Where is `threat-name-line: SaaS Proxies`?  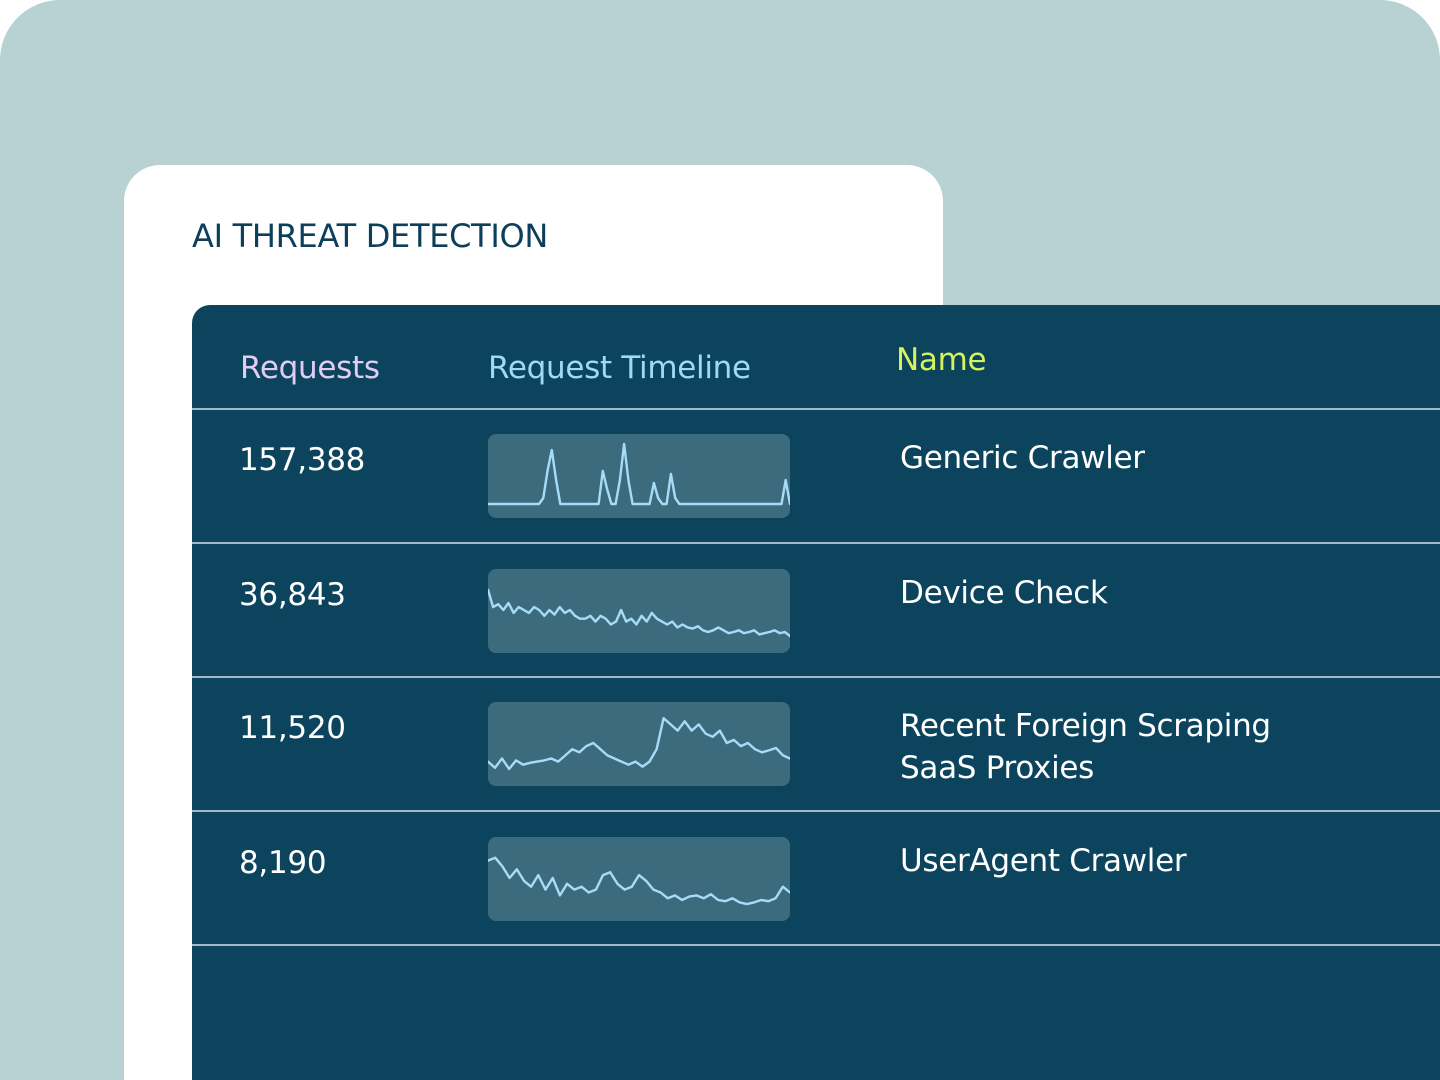 threat-name-line: SaaS Proxies is located at coordinates (997, 768).